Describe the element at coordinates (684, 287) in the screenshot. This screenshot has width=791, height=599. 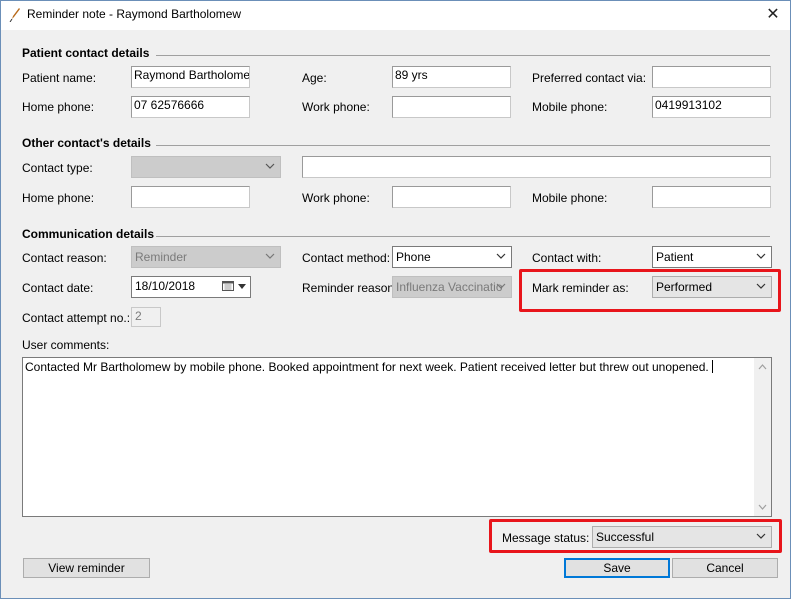
I see `mark-reminder-value: Performed` at that location.